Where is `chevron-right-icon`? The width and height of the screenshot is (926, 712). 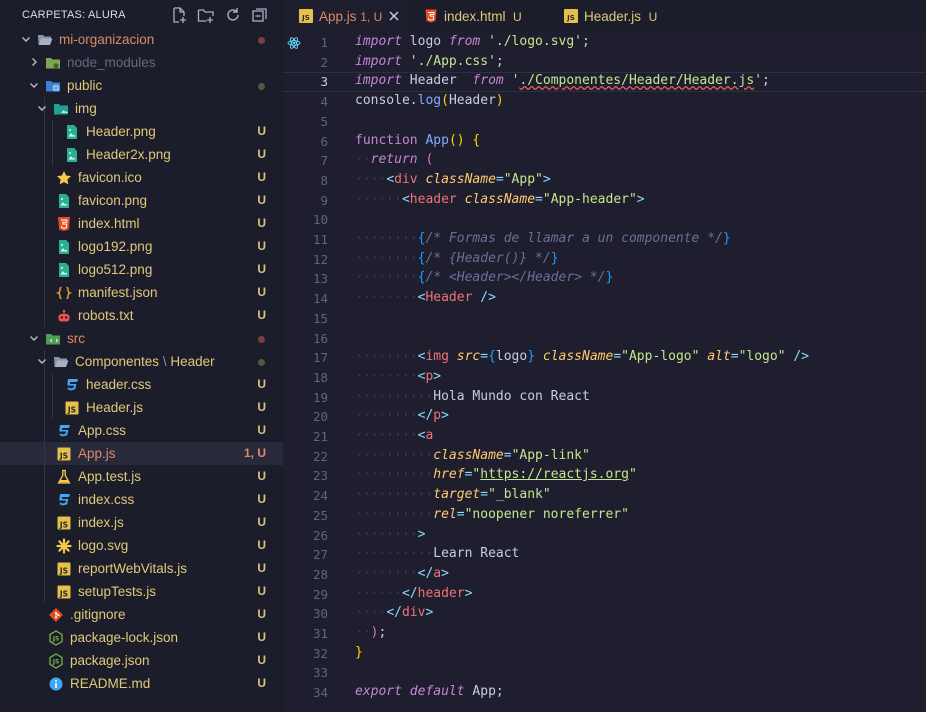 chevron-right-icon is located at coordinates (34, 62).